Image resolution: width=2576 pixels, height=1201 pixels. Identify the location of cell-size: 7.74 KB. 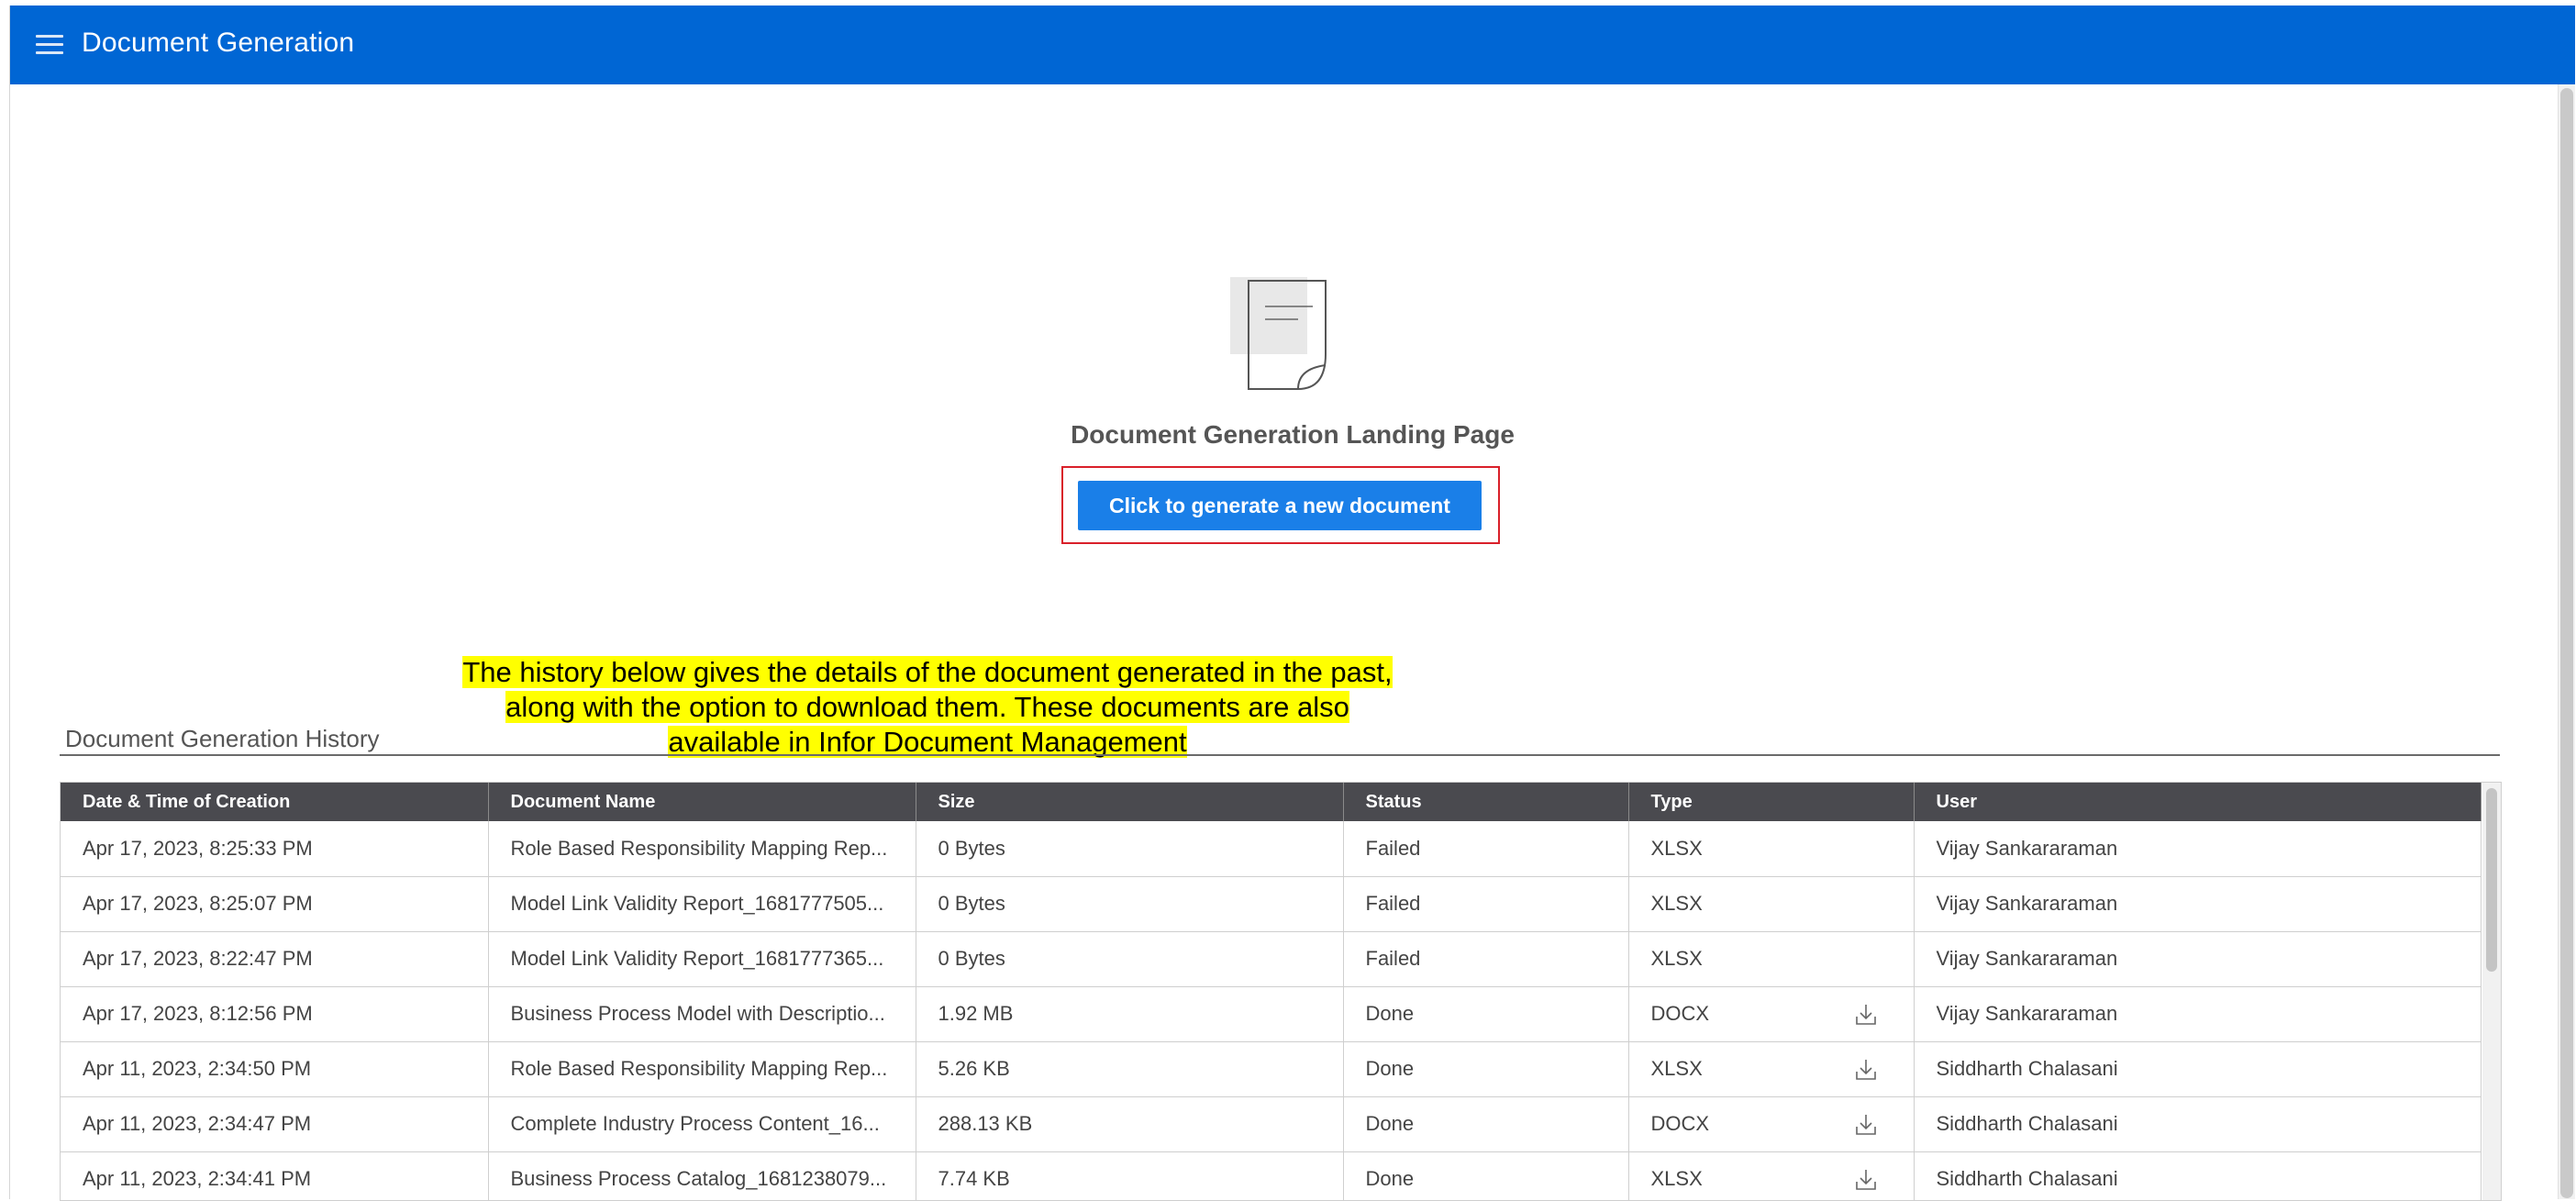
(1130, 1175).